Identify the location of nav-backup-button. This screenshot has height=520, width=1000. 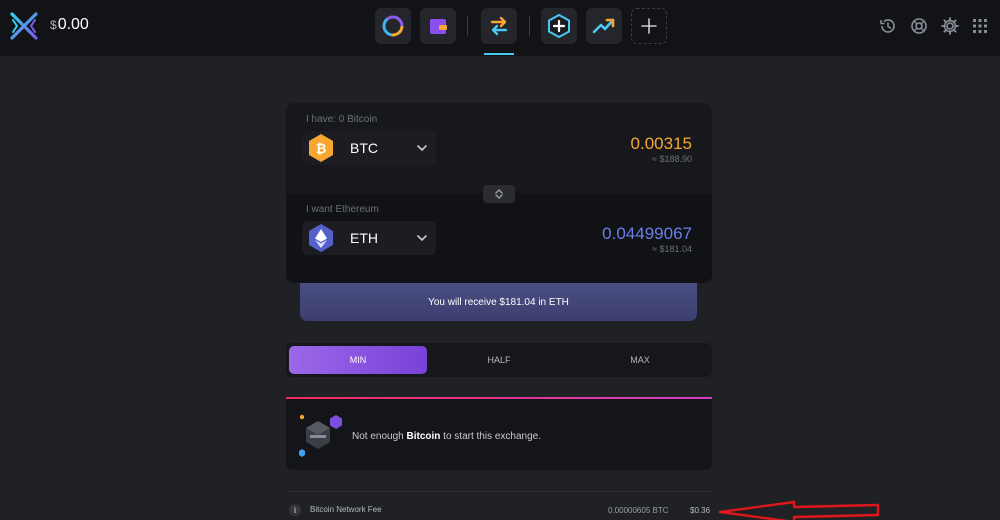
(559, 26).